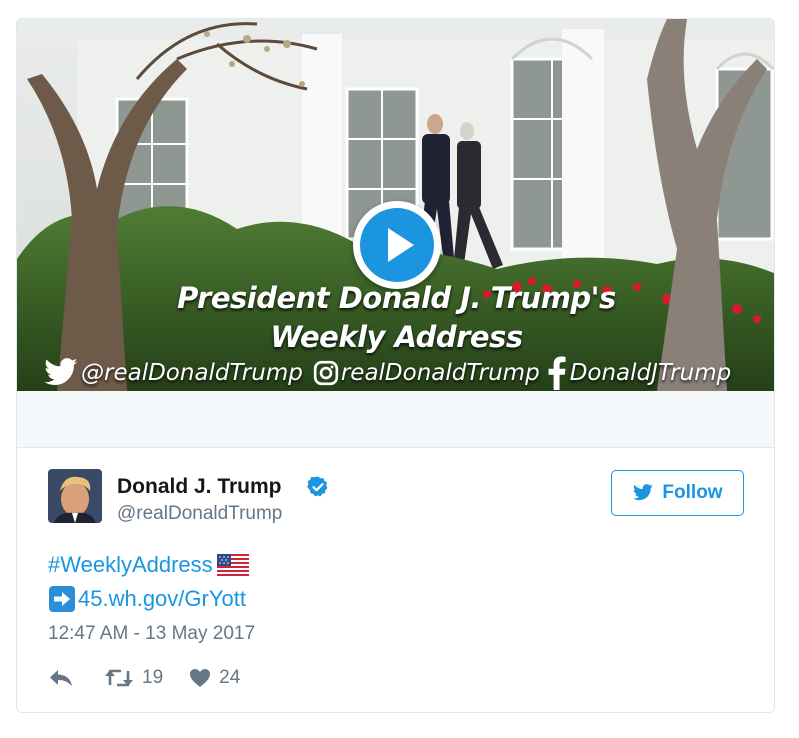 This screenshot has height=738, width=799. Describe the element at coordinates (62, 599) in the screenshot. I see `right-arrow-icon` at that location.